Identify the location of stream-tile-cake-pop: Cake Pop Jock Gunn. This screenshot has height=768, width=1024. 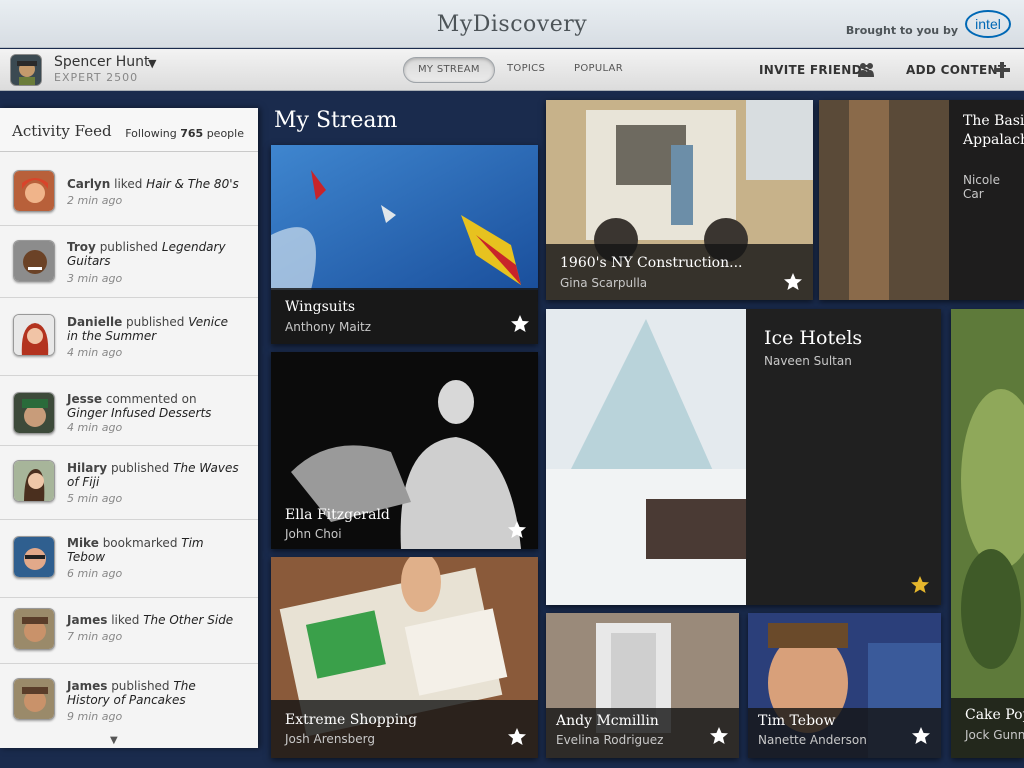
(987, 533).